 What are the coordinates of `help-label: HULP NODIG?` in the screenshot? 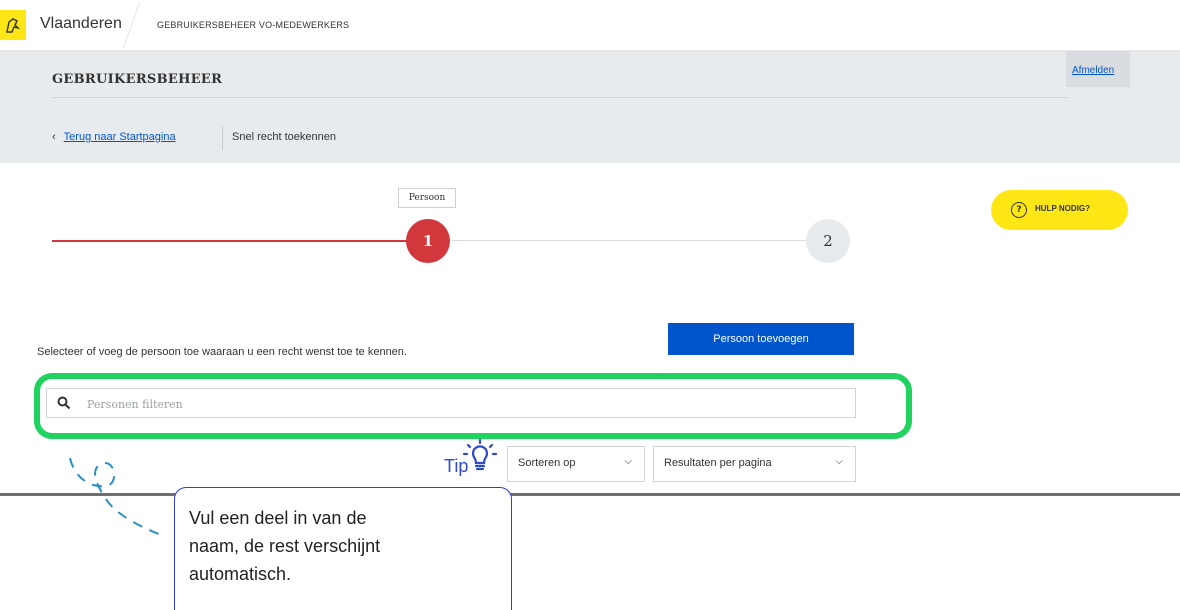 It's located at (1062, 208).